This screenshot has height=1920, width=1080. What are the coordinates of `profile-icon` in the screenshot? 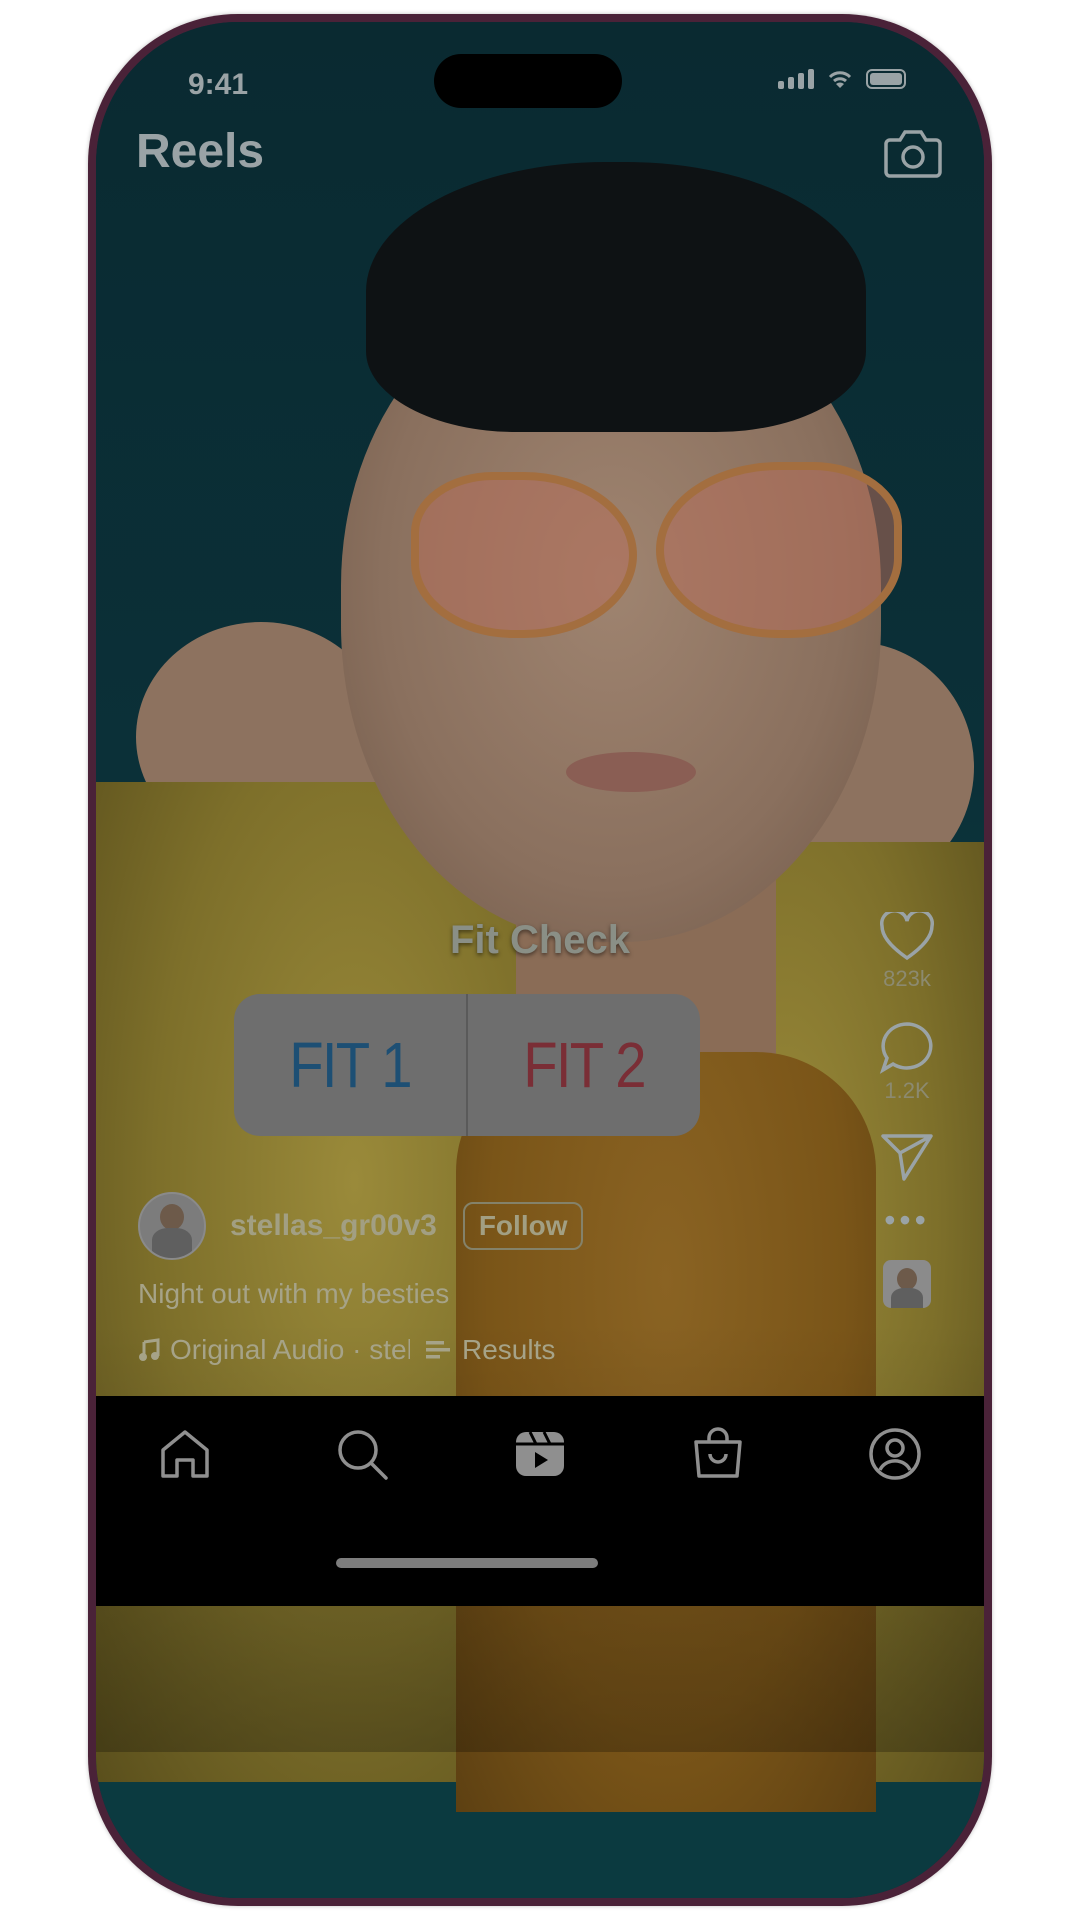 It's located at (895, 1454).